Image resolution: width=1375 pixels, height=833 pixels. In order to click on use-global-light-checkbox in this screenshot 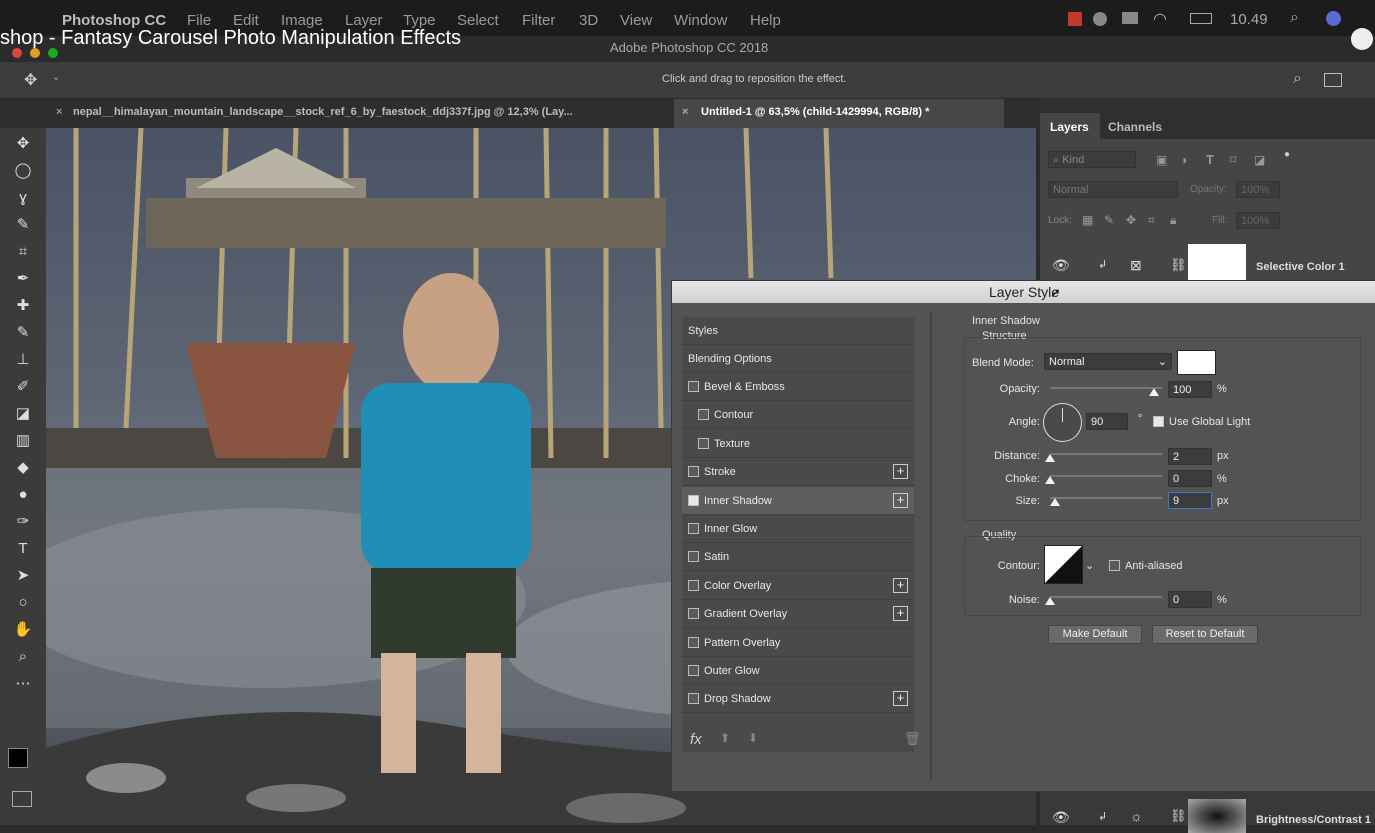, I will do `click(1158, 421)`.